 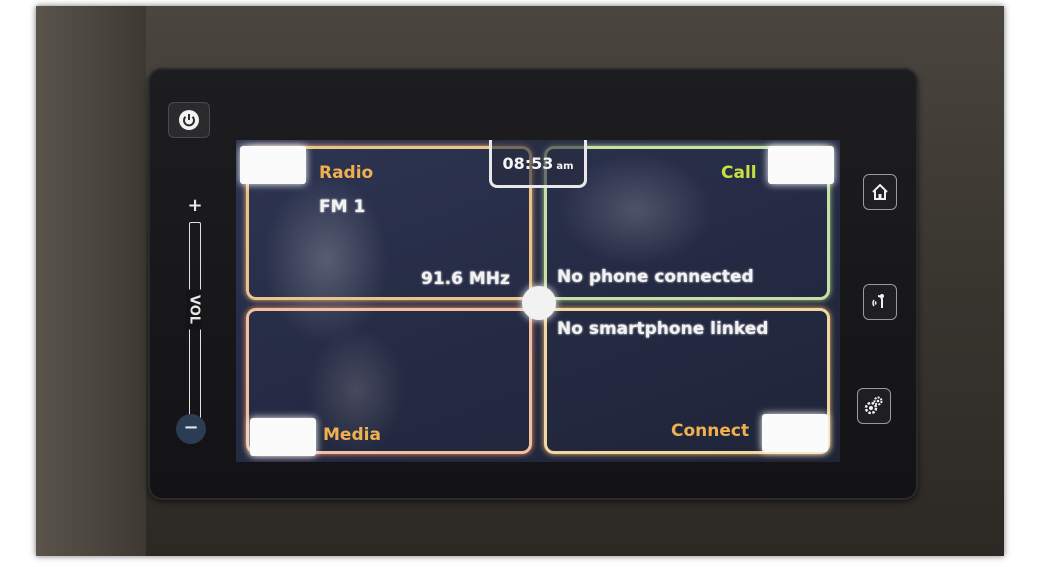 I want to click on volume-slider: + VOL −, so click(x=196, y=322).